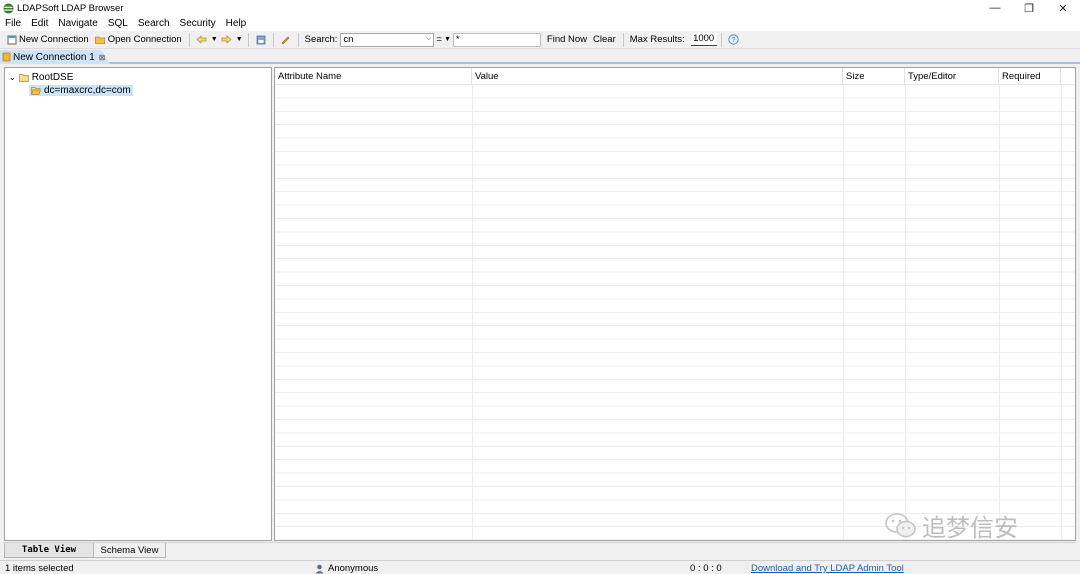  Describe the element at coordinates (13, 23) in the screenshot. I see `menu-file: File` at that location.